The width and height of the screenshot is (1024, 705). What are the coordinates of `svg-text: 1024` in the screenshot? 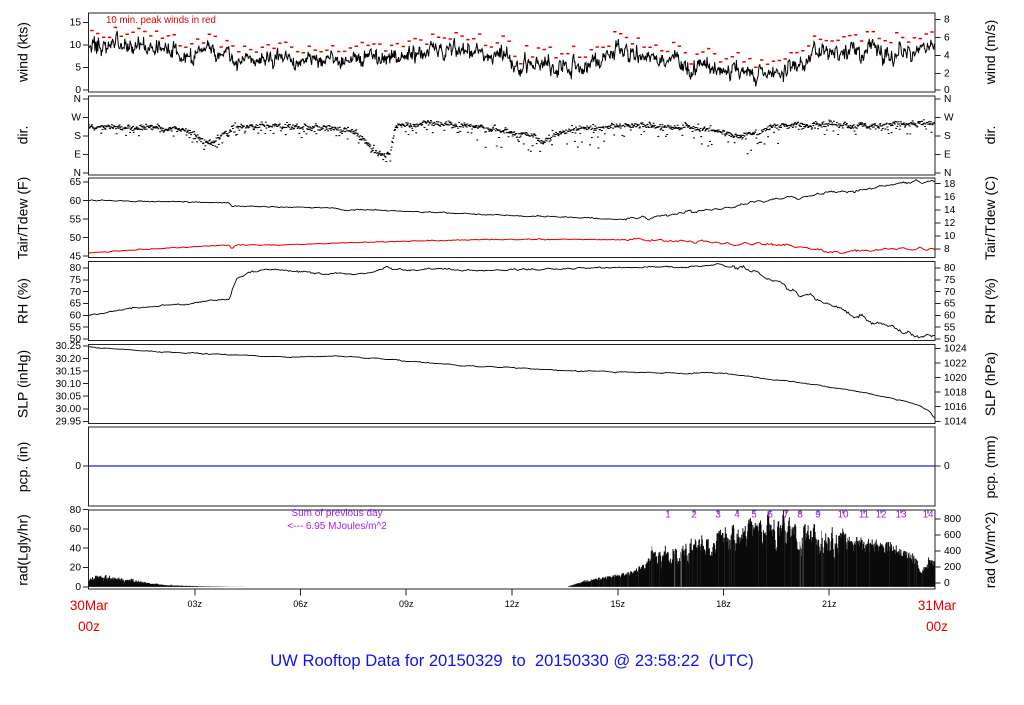 It's located at (955, 349).